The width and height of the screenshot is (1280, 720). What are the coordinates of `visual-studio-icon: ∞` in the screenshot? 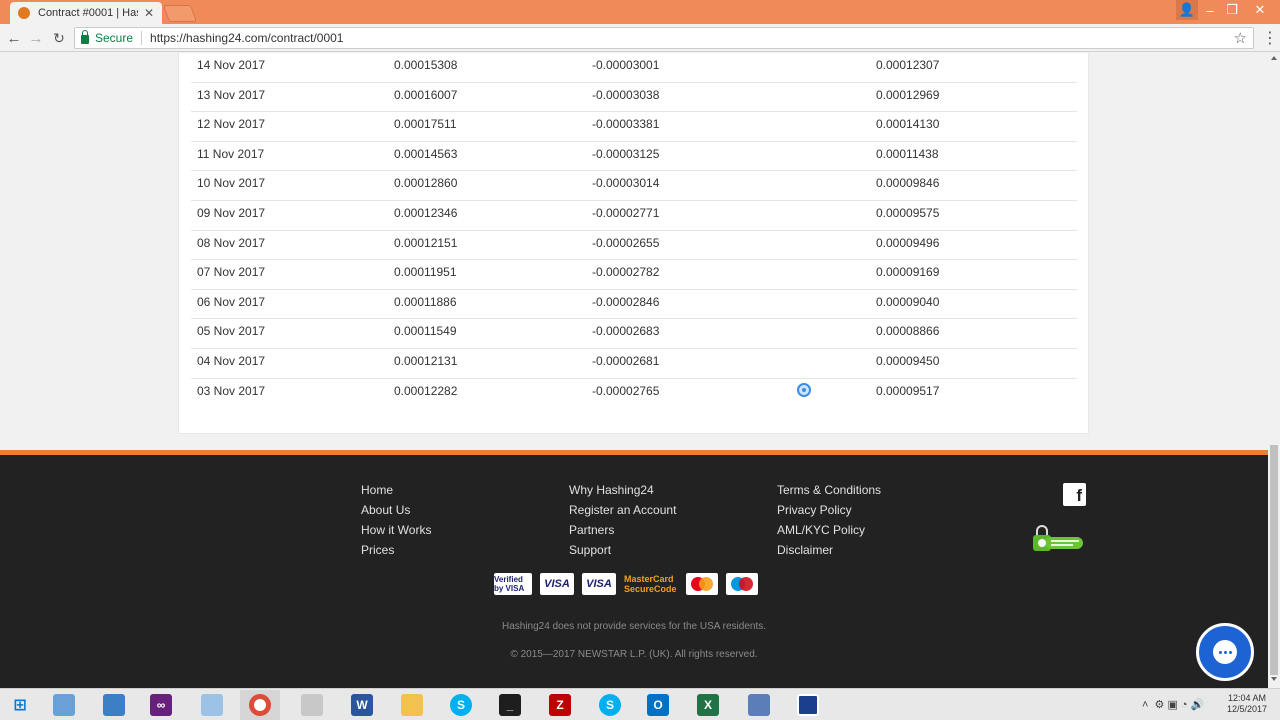 It's located at (161, 705).